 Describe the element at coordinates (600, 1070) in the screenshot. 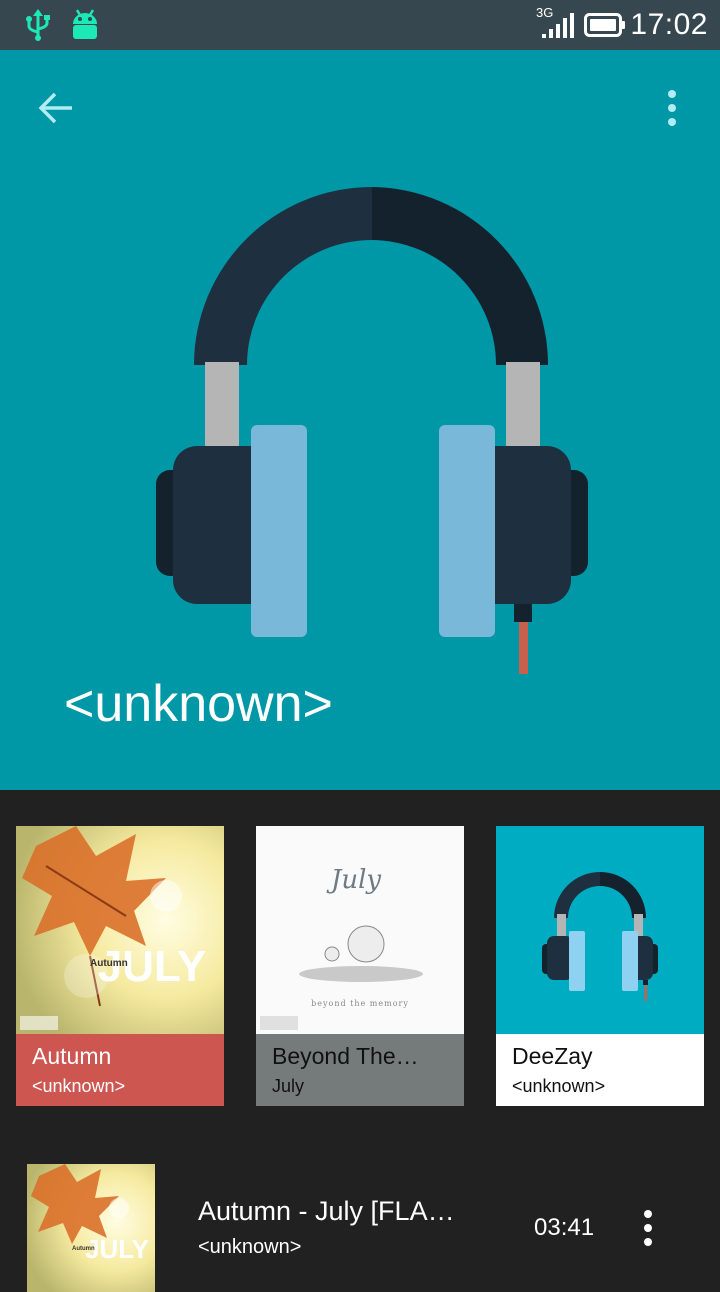

I see `album-meta: DeeZay <unknown>` at that location.